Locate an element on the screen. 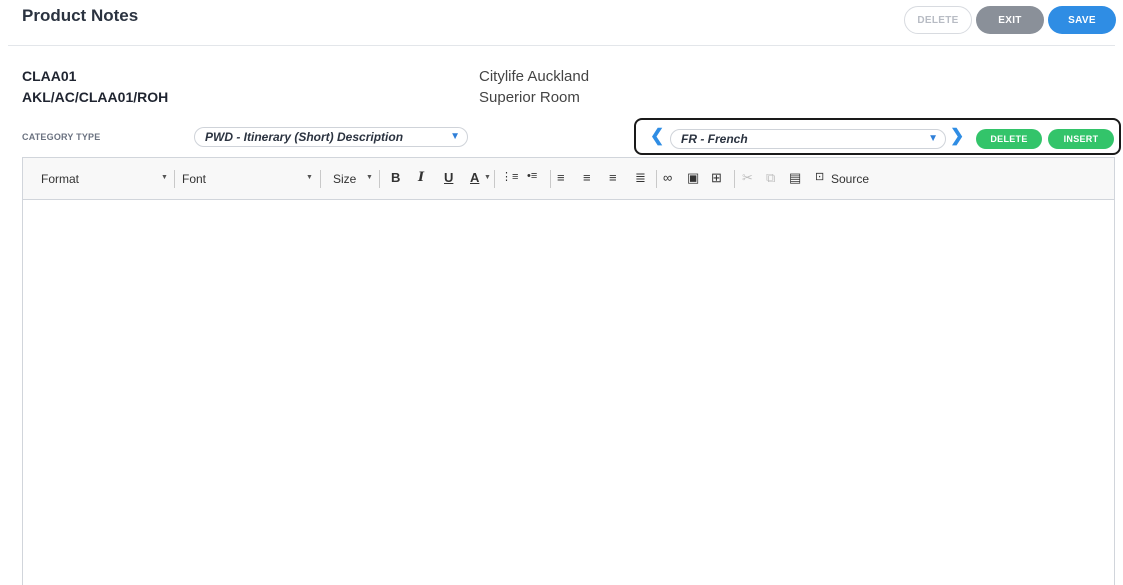  font-dropdown: Font is located at coordinates (194, 179).